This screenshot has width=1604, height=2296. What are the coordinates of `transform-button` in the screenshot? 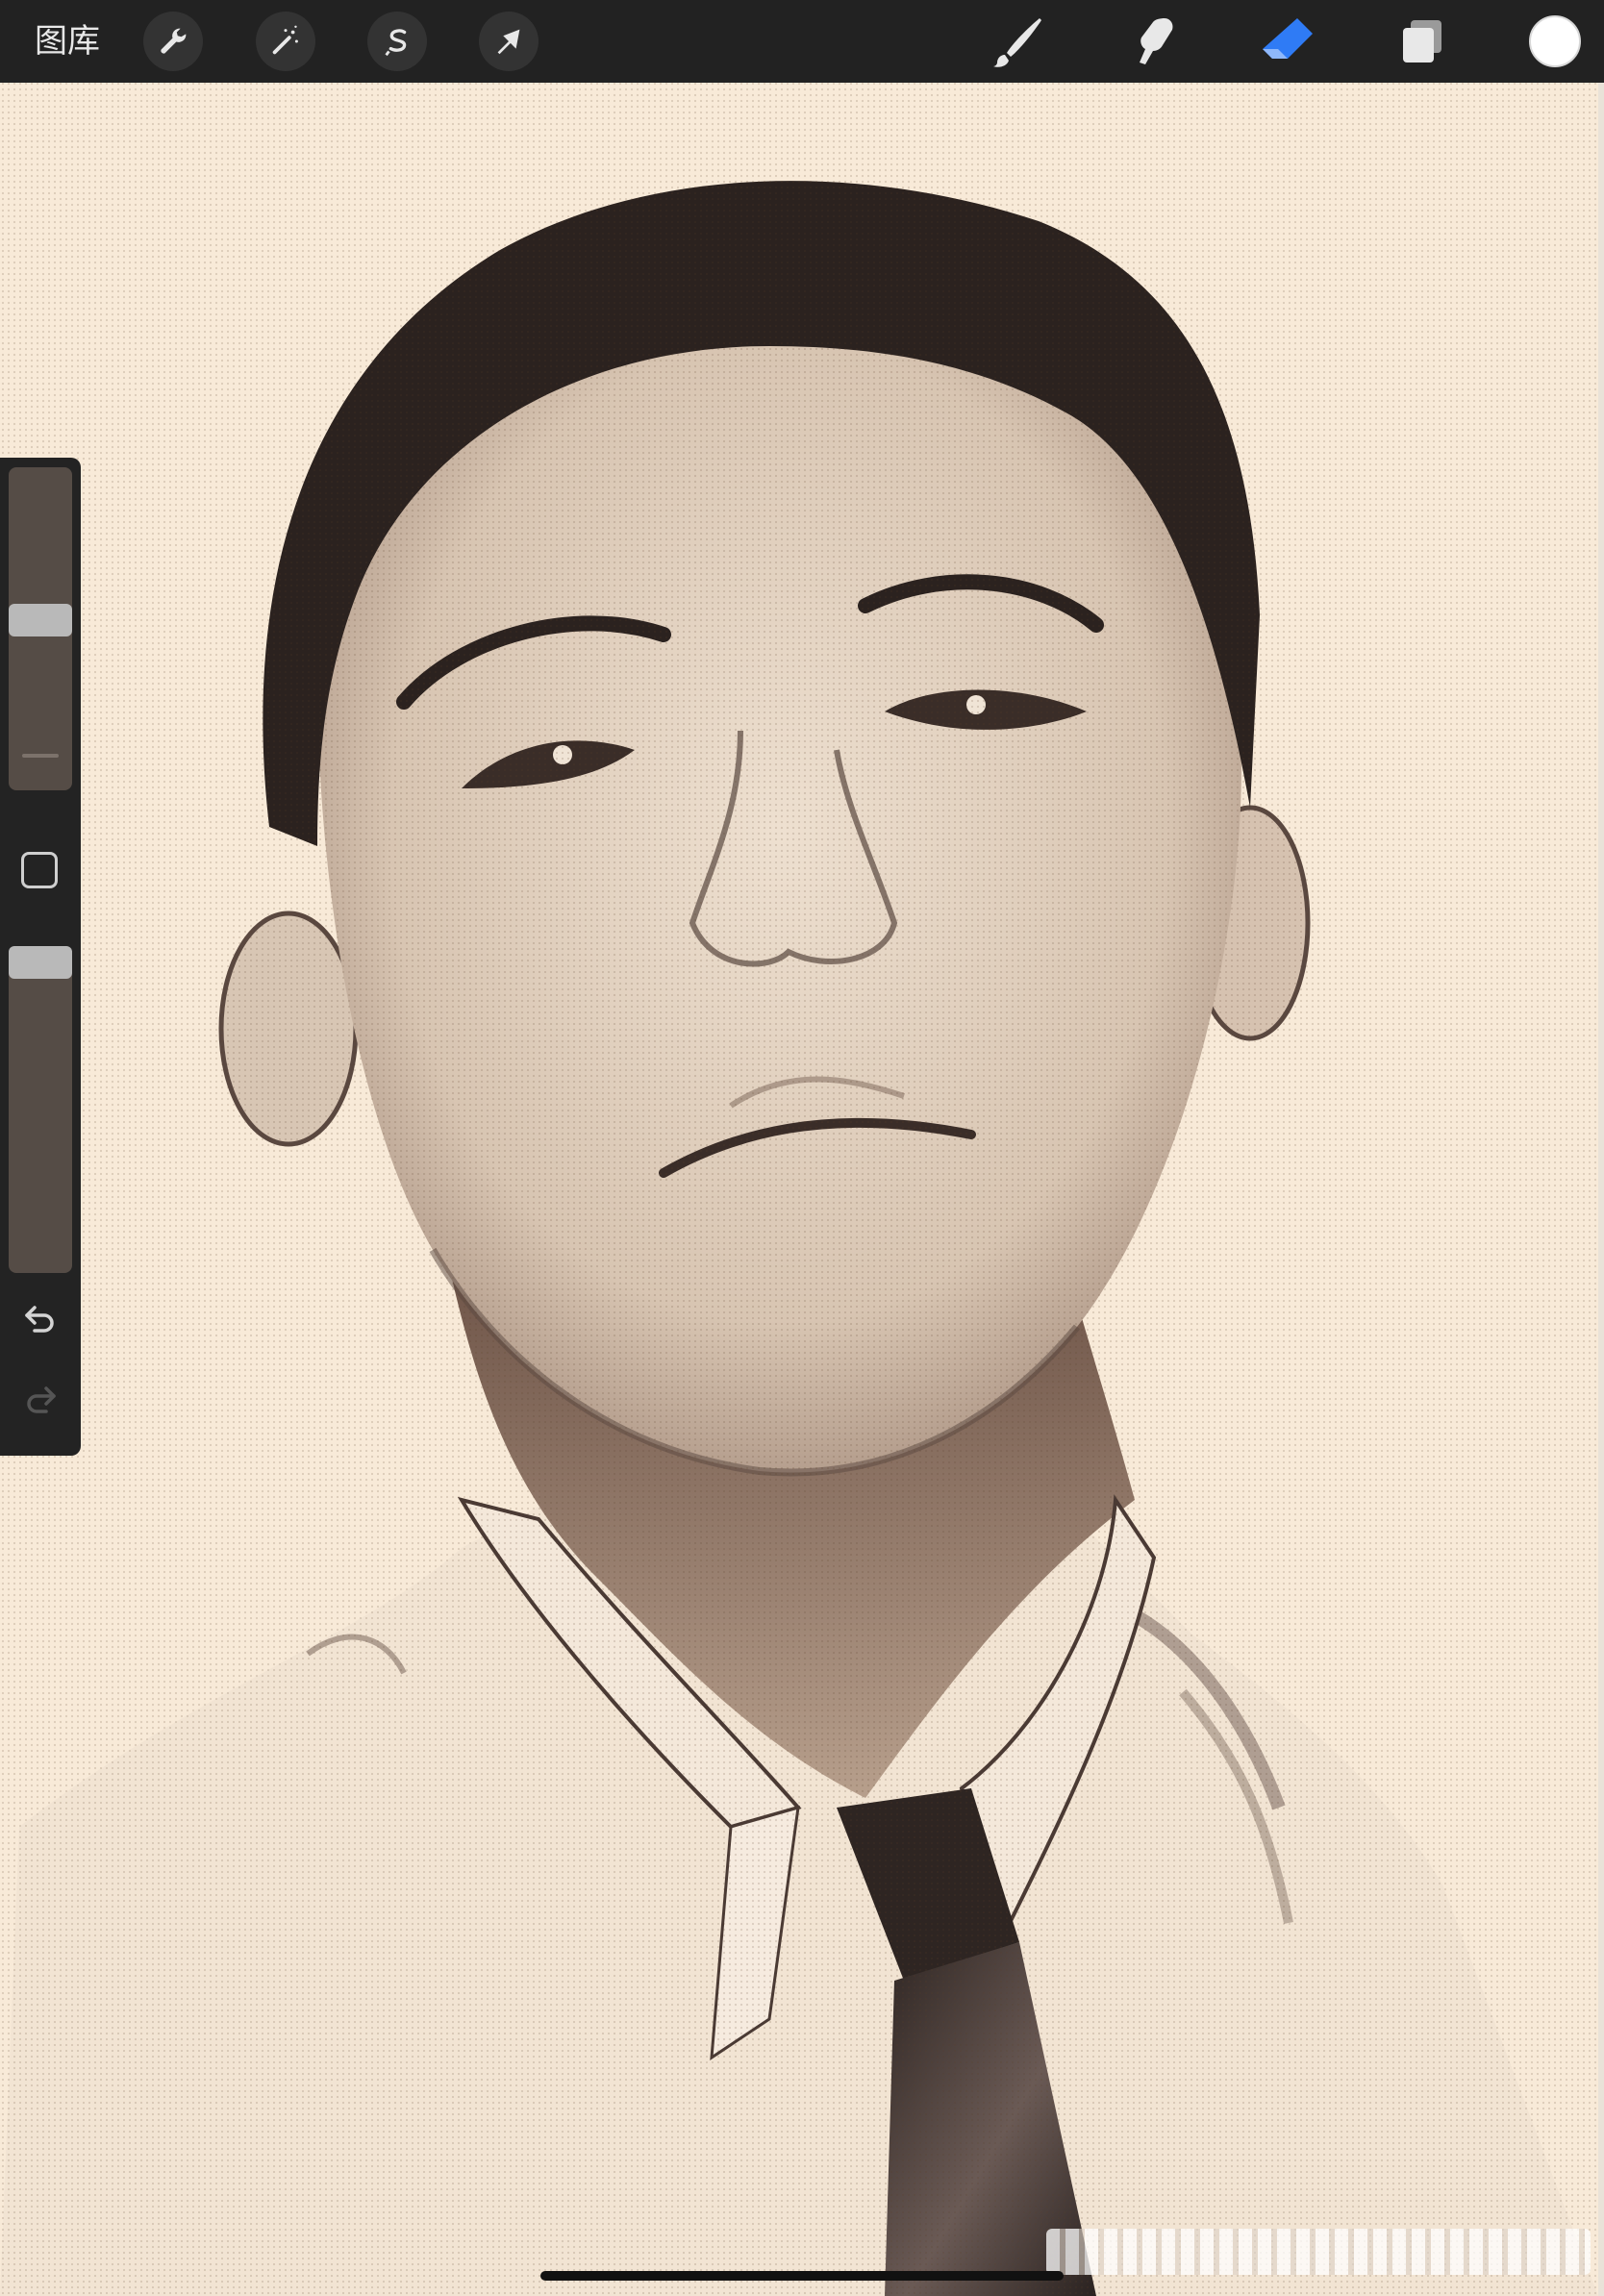 It's located at (509, 41).